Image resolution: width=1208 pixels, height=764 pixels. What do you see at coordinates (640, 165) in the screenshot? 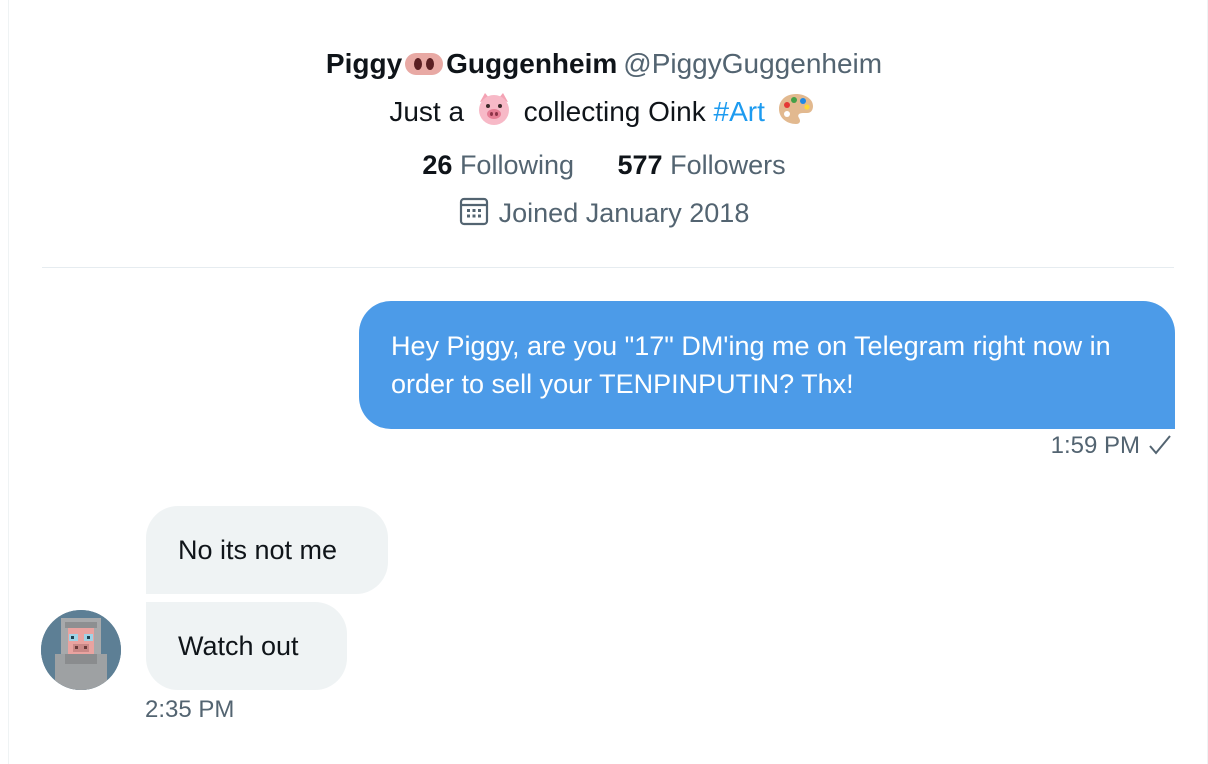
I see `followers-count: 577` at bounding box center [640, 165].